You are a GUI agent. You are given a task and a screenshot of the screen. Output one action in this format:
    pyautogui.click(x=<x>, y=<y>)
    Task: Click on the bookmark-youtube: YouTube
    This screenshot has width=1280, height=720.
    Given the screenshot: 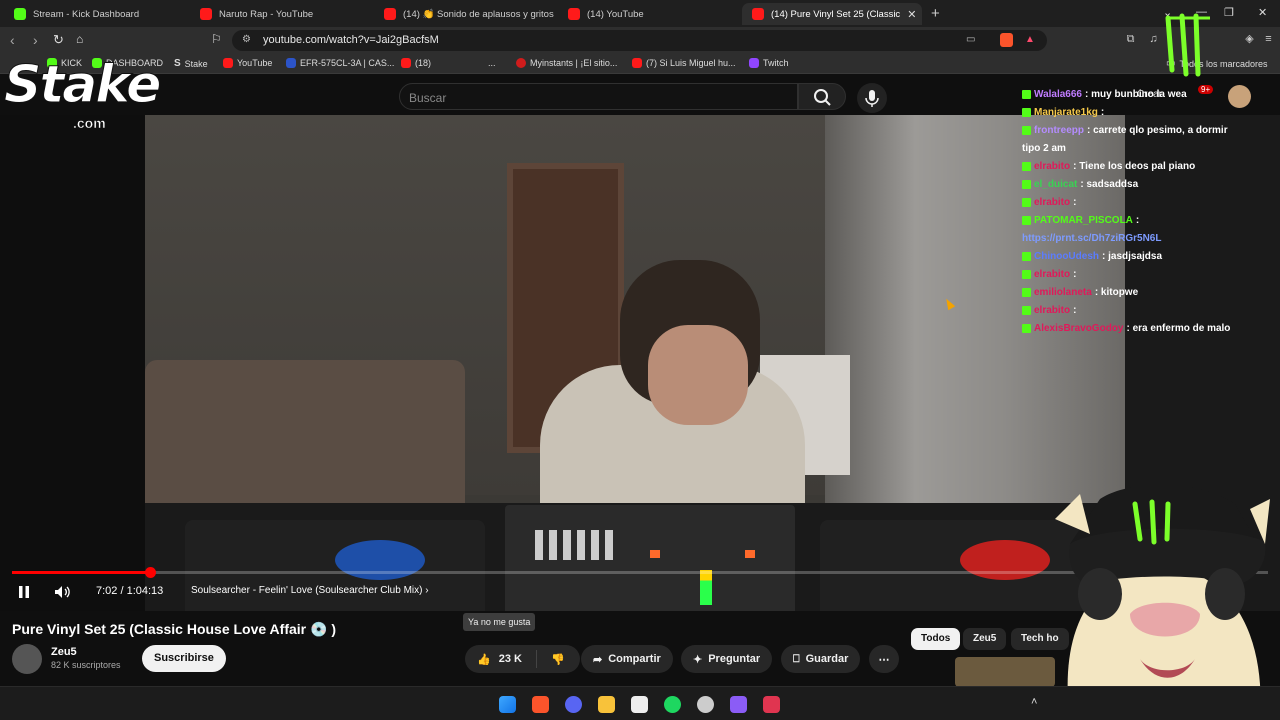 What is the action you would take?
    pyautogui.click(x=247, y=63)
    